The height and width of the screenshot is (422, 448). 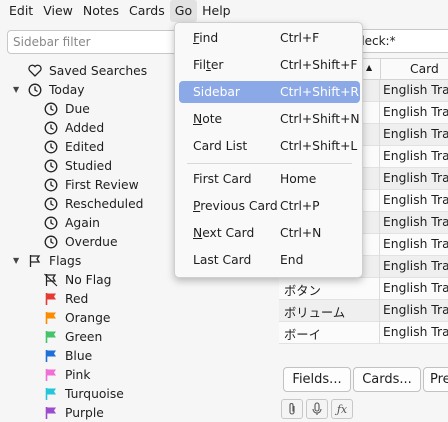 What do you see at coordinates (101, 11) in the screenshot?
I see `menu-notes: Notes` at bounding box center [101, 11].